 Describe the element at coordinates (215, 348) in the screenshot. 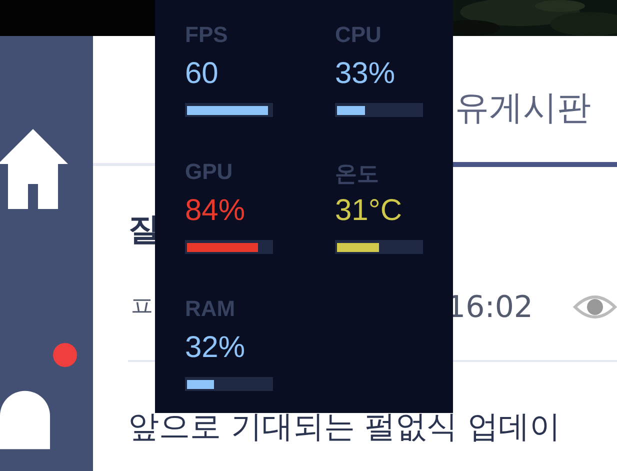

I see `stat-value: 32%` at that location.